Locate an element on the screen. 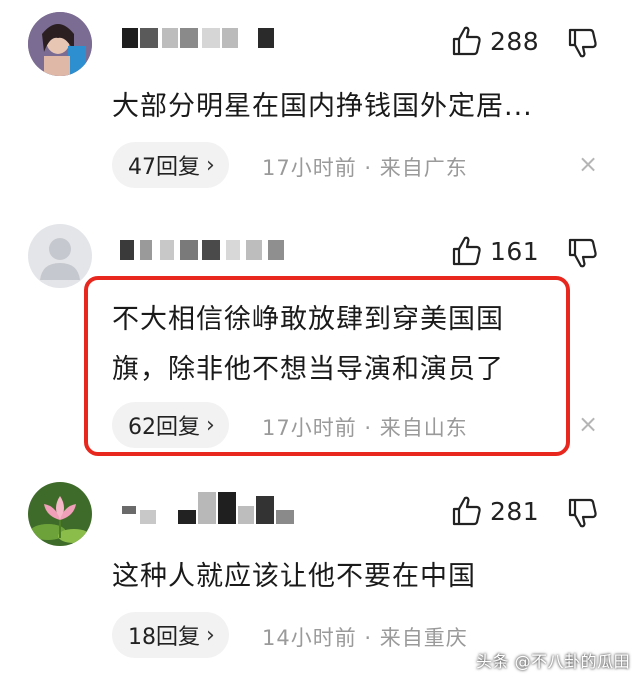 This screenshot has width=640, height=679. location: 来自重庆 is located at coordinates (423, 638).